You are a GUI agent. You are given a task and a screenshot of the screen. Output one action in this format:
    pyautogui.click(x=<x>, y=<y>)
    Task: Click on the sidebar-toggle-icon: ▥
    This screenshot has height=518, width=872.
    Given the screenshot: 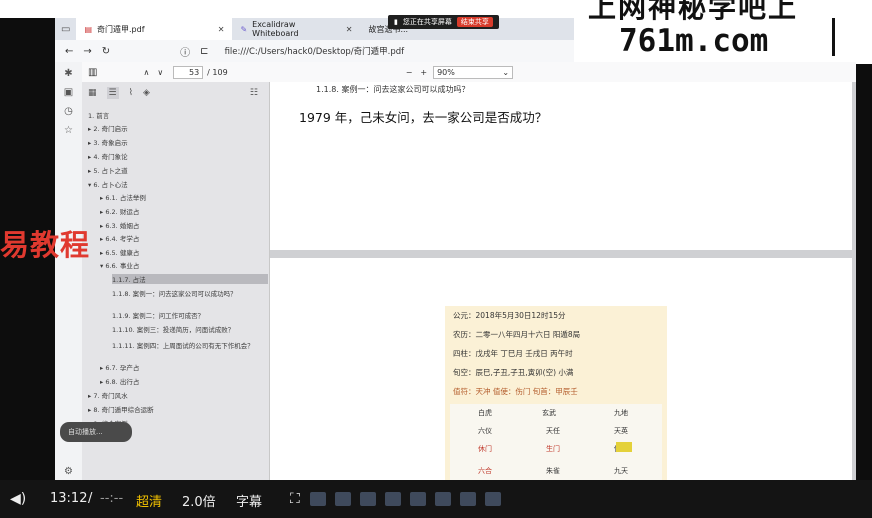 What is the action you would take?
    pyautogui.click(x=92, y=72)
    